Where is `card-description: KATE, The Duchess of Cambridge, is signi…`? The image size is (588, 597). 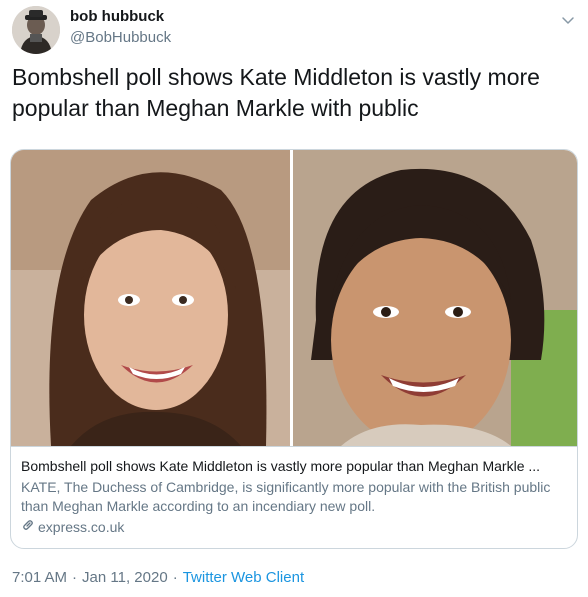
card-description: KATE, The Duchess of Cambridge, is signi… is located at coordinates (286, 496).